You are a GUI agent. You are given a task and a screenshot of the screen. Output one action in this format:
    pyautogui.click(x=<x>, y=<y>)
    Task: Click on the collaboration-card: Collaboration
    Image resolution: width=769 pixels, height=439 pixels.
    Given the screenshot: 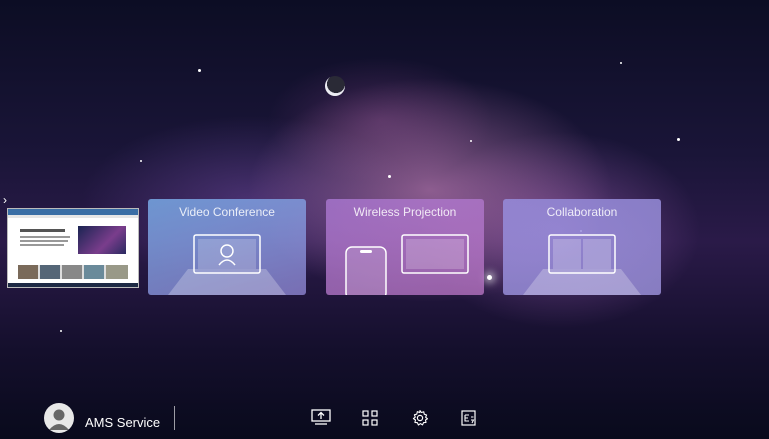 What is the action you would take?
    pyautogui.click(x=582, y=247)
    